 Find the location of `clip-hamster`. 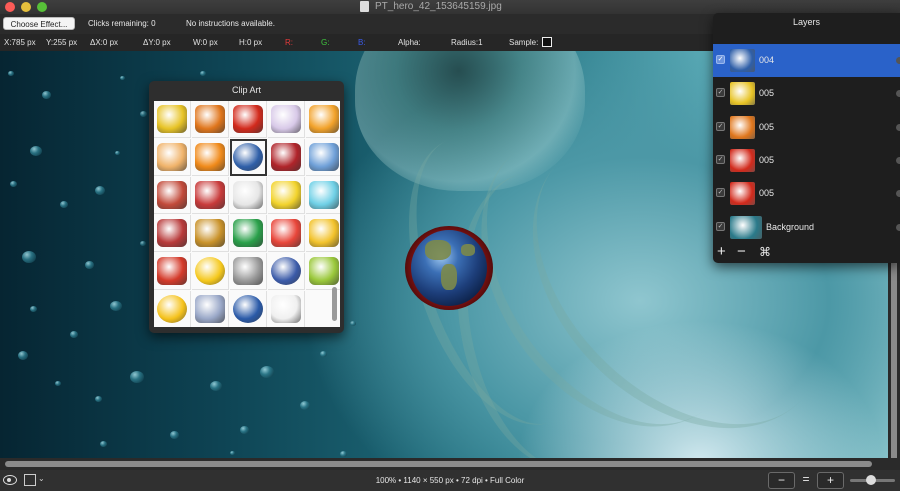

clip-hamster is located at coordinates (248, 195).